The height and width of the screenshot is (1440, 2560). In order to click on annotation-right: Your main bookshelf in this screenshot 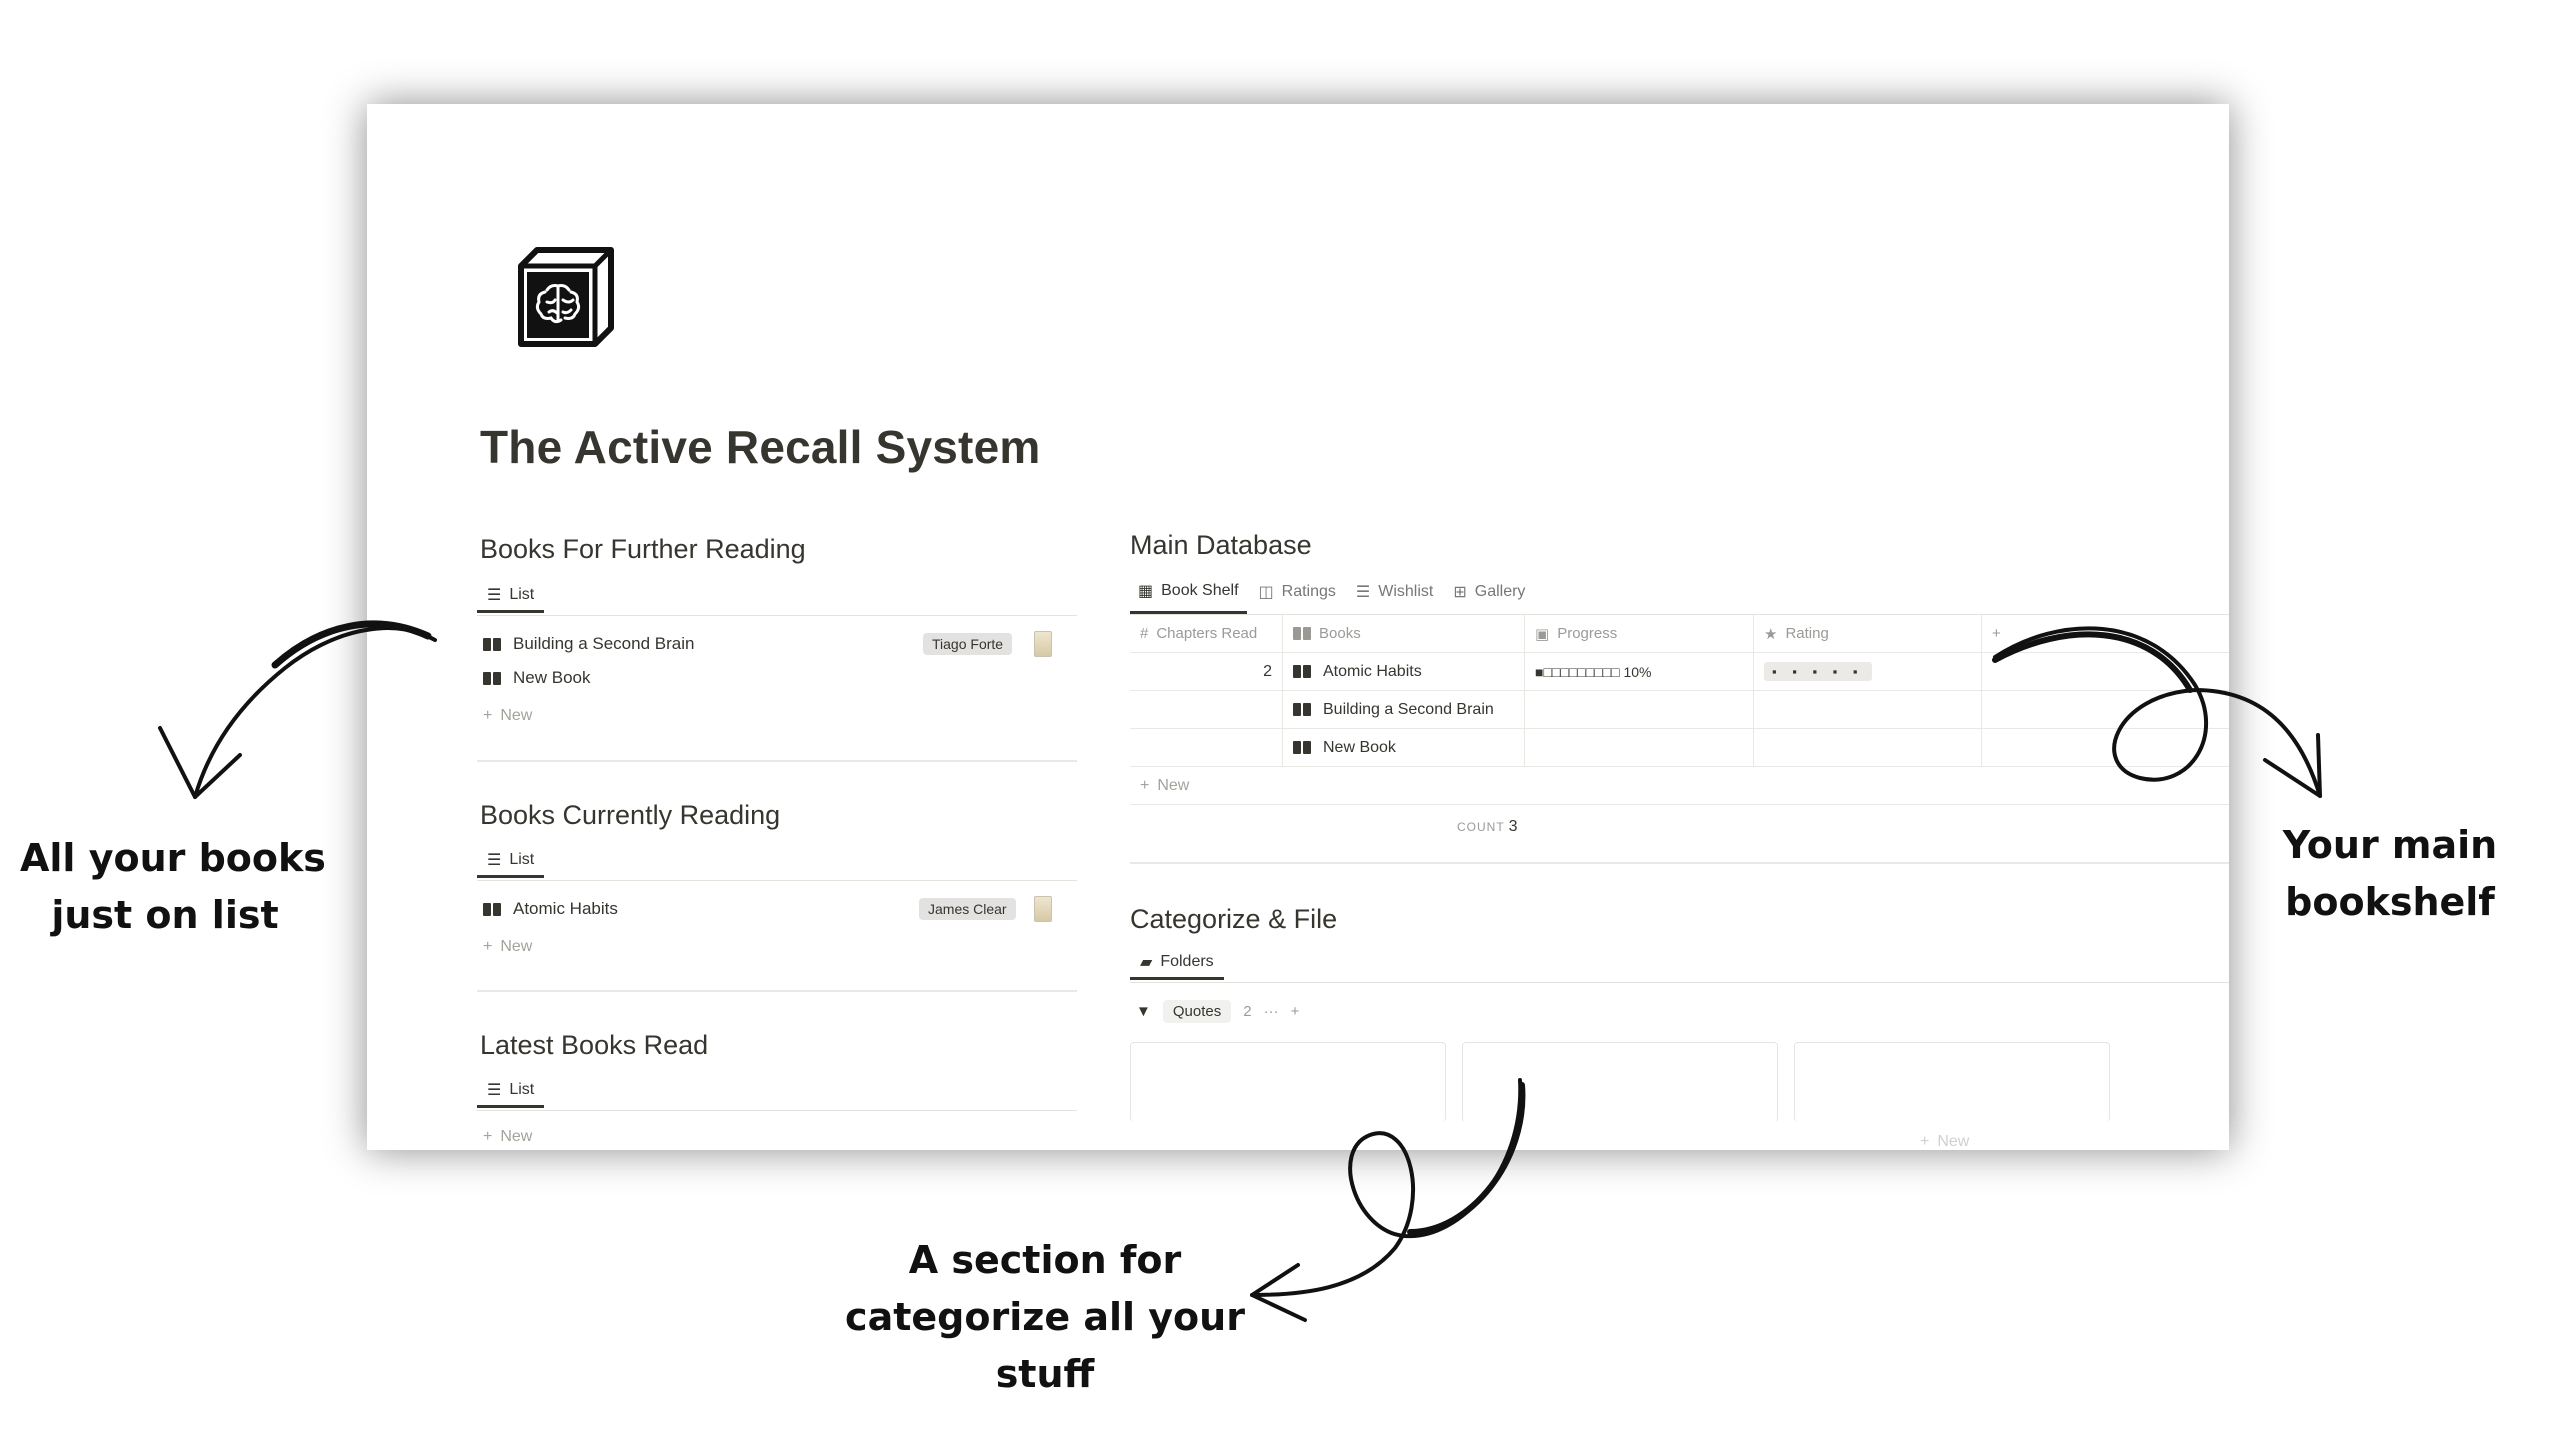, I will do `click(2390, 874)`.